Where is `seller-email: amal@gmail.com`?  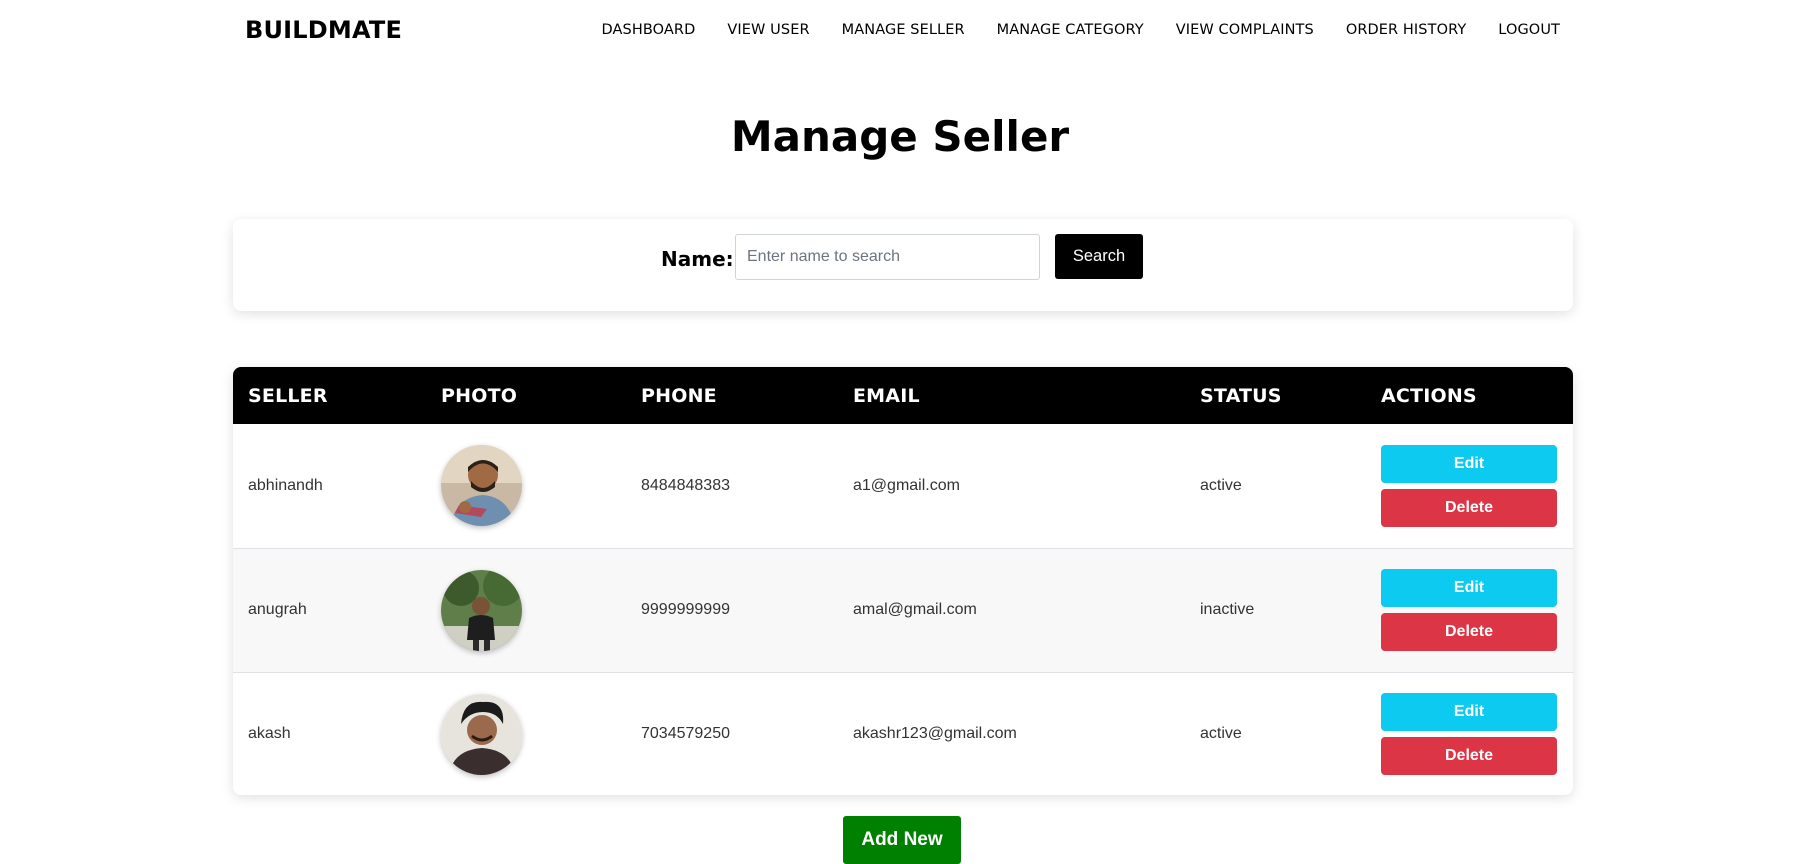 seller-email: amal@gmail.com is located at coordinates (915, 609).